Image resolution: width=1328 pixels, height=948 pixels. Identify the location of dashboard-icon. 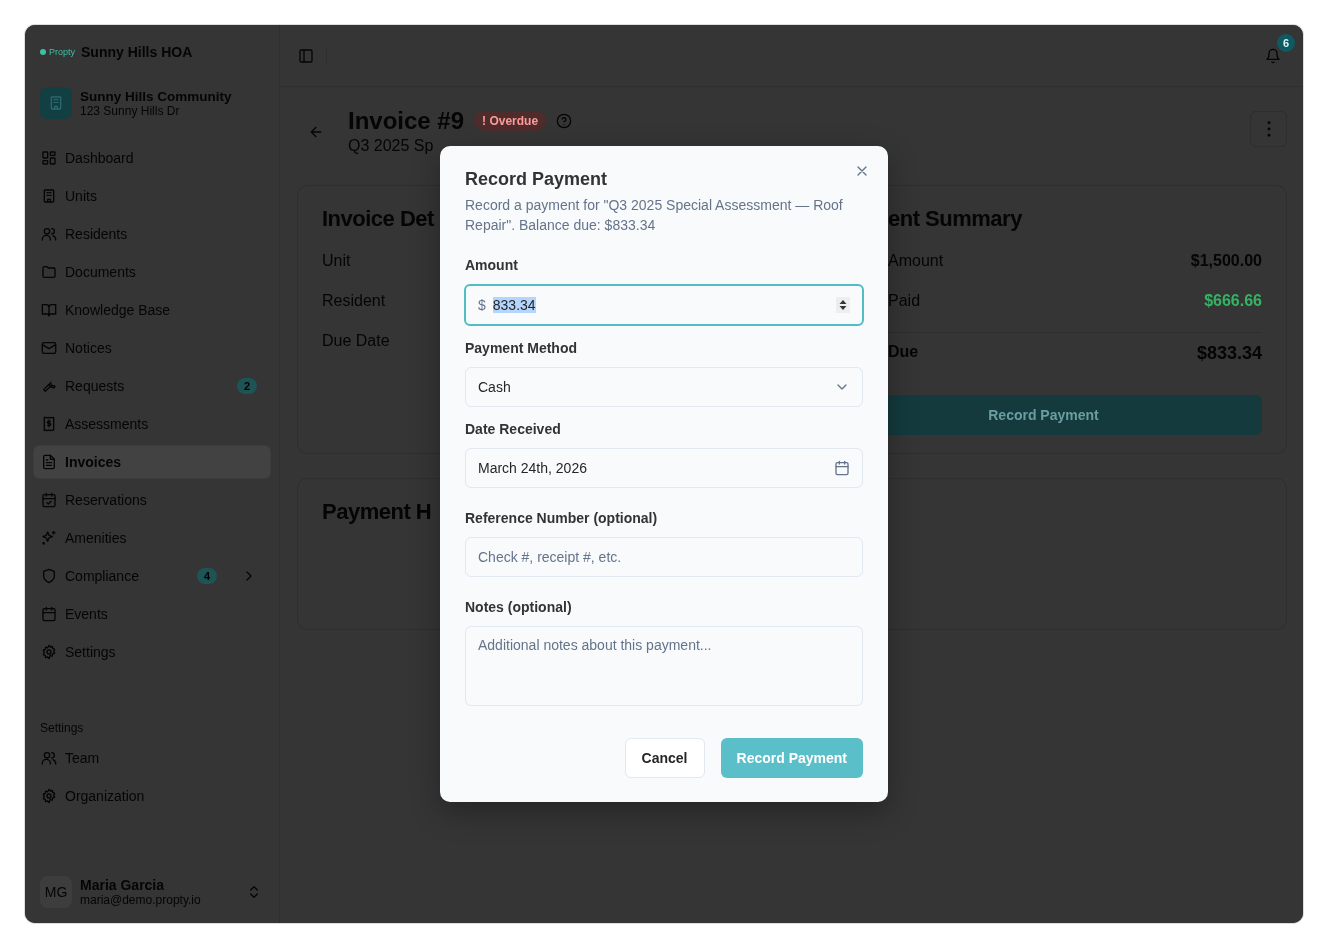
(49, 158).